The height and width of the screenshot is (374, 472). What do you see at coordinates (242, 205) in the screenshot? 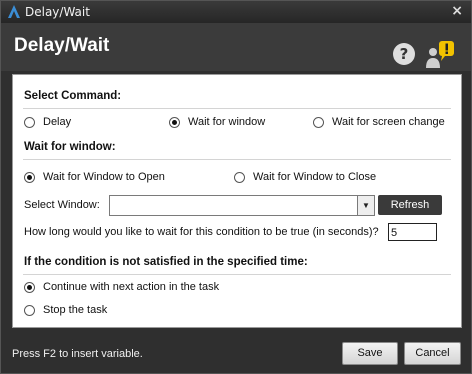
I see `select-window-dropdown: ▼` at bounding box center [242, 205].